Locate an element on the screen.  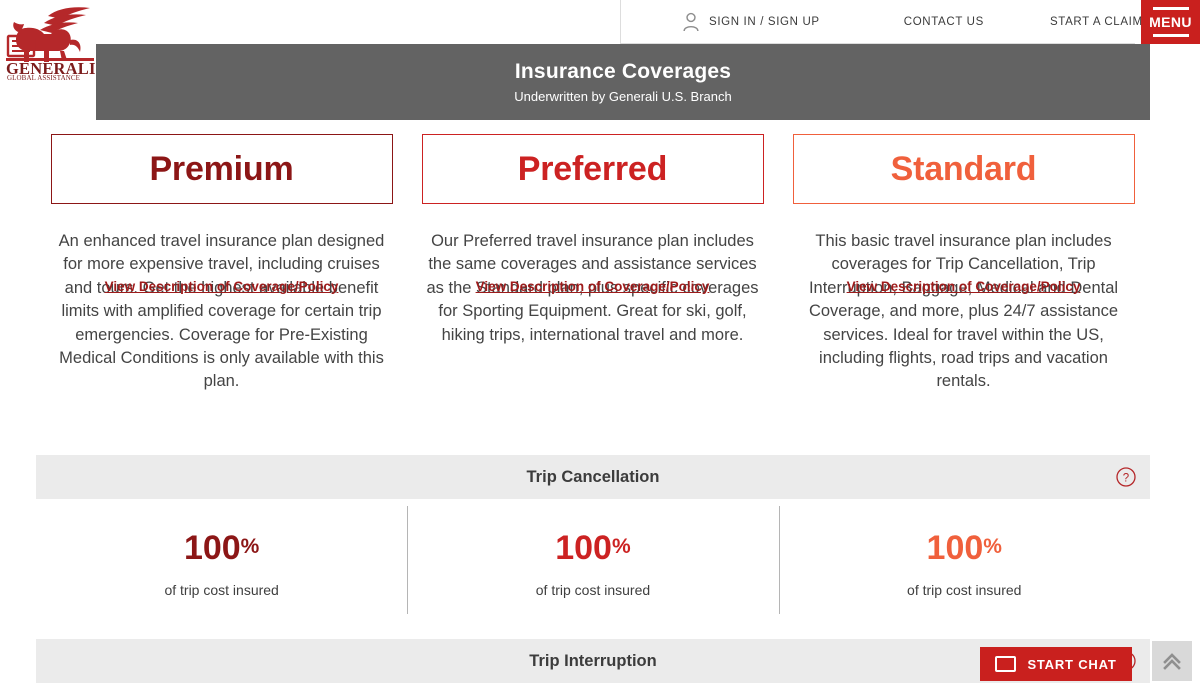
benefit-value-premium: 100% is located at coordinates (221, 548).